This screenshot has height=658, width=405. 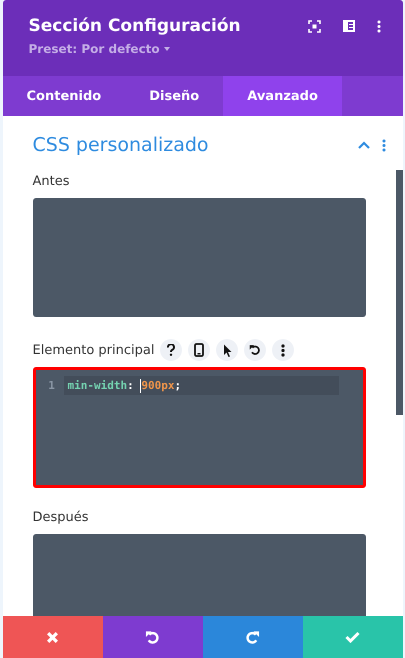 I want to click on help-icon, so click(x=171, y=350).